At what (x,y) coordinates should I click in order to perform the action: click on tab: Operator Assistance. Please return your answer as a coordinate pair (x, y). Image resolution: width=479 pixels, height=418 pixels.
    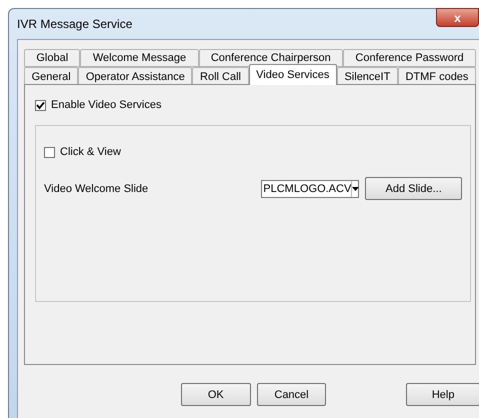
    Looking at the image, I should click on (135, 76).